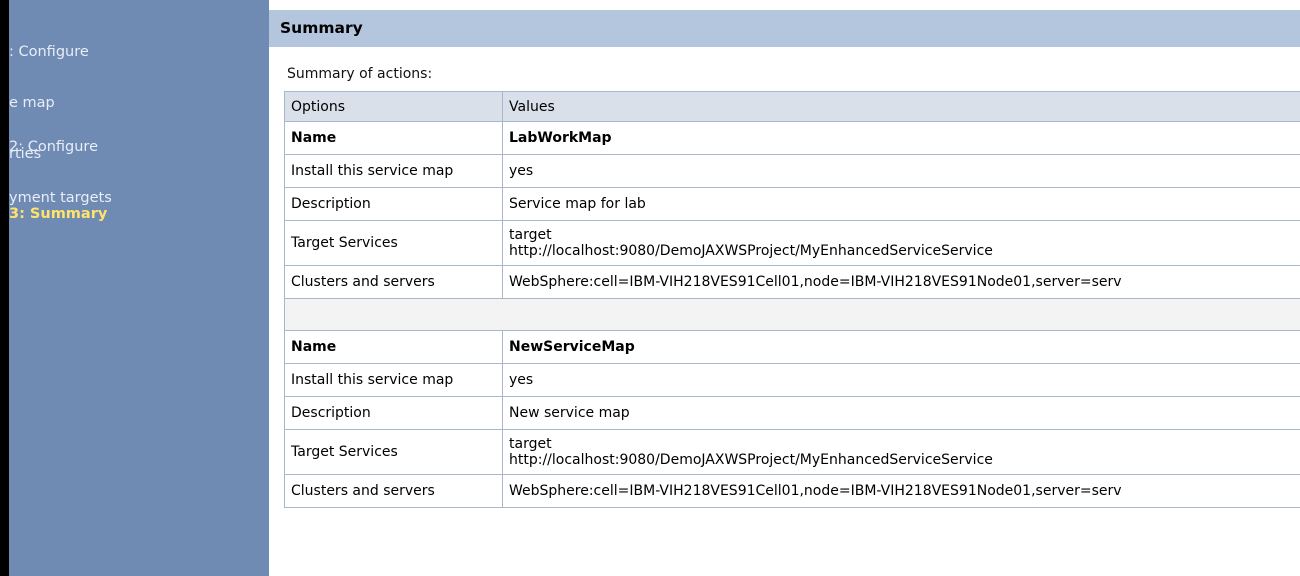 The image size is (1300, 576). I want to click on option-value: New service map, so click(901, 413).